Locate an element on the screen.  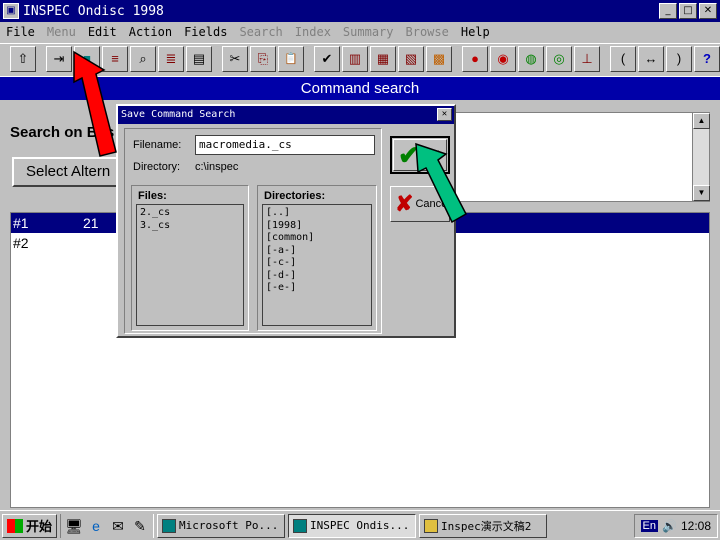
quick-launch: 🖥 e ✉ ✎ is located at coordinates (107, 525).